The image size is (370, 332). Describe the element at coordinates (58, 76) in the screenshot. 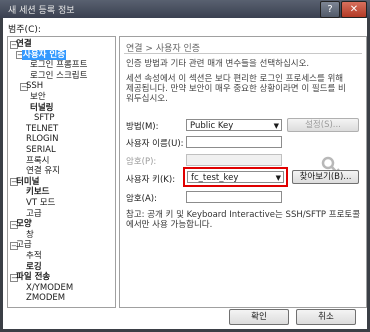

I see `tree-item: 로그인 스크립트` at that location.